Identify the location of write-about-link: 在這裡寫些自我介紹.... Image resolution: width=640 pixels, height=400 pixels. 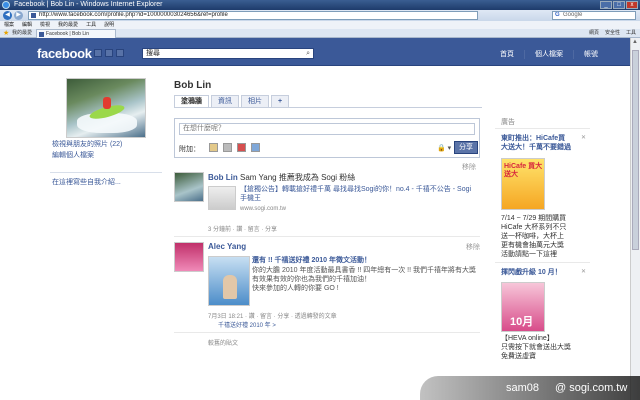
(86, 182).